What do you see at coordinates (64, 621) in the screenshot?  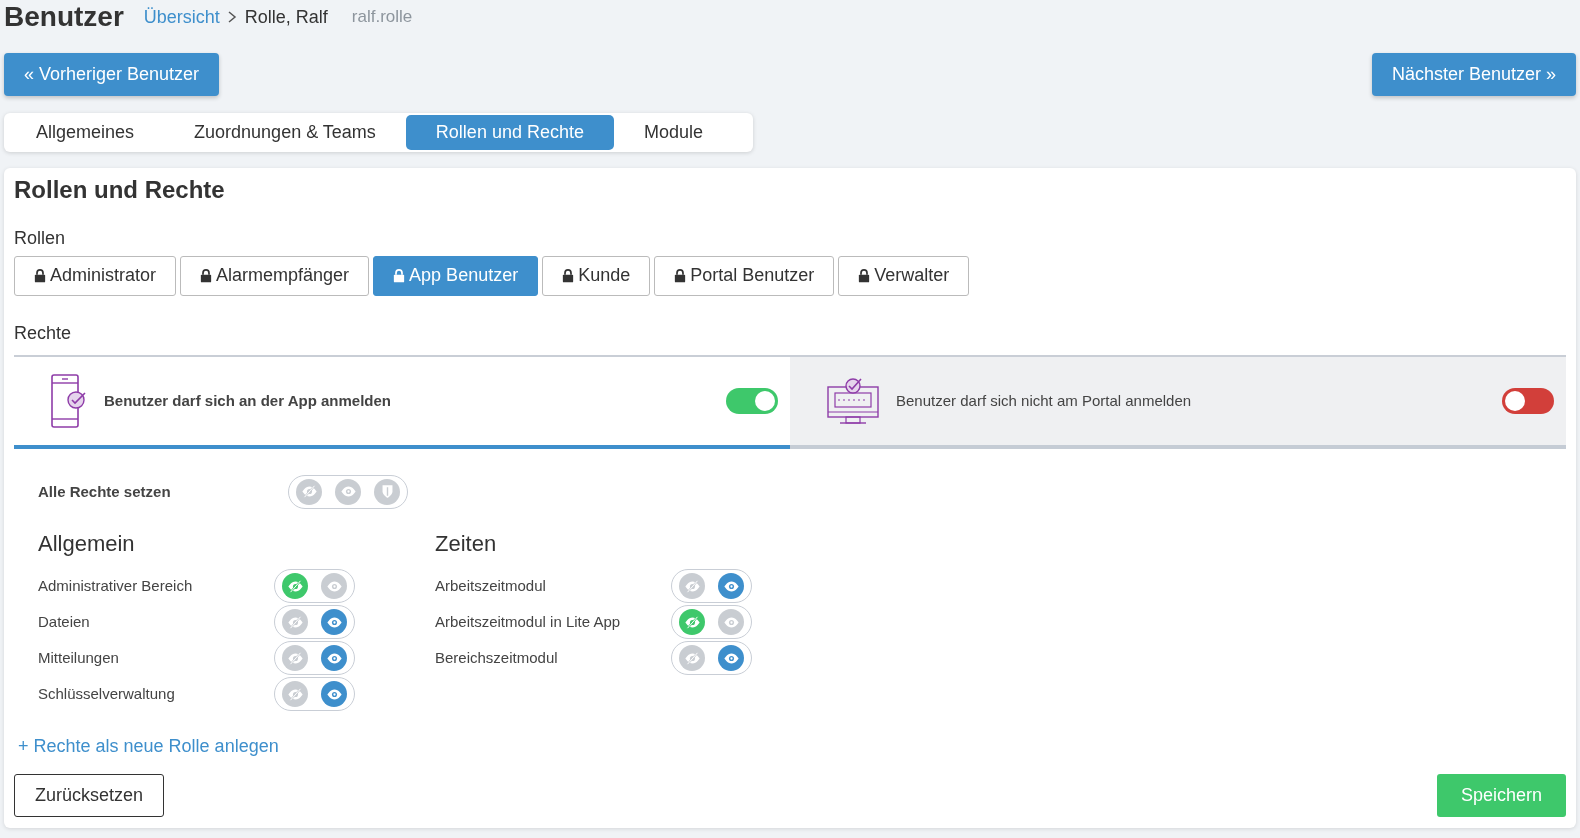 I see `permission-label: Dateien` at bounding box center [64, 621].